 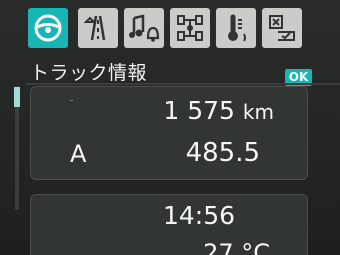 I want to click on outside-temperature: 27 °C, so click(x=236, y=247).